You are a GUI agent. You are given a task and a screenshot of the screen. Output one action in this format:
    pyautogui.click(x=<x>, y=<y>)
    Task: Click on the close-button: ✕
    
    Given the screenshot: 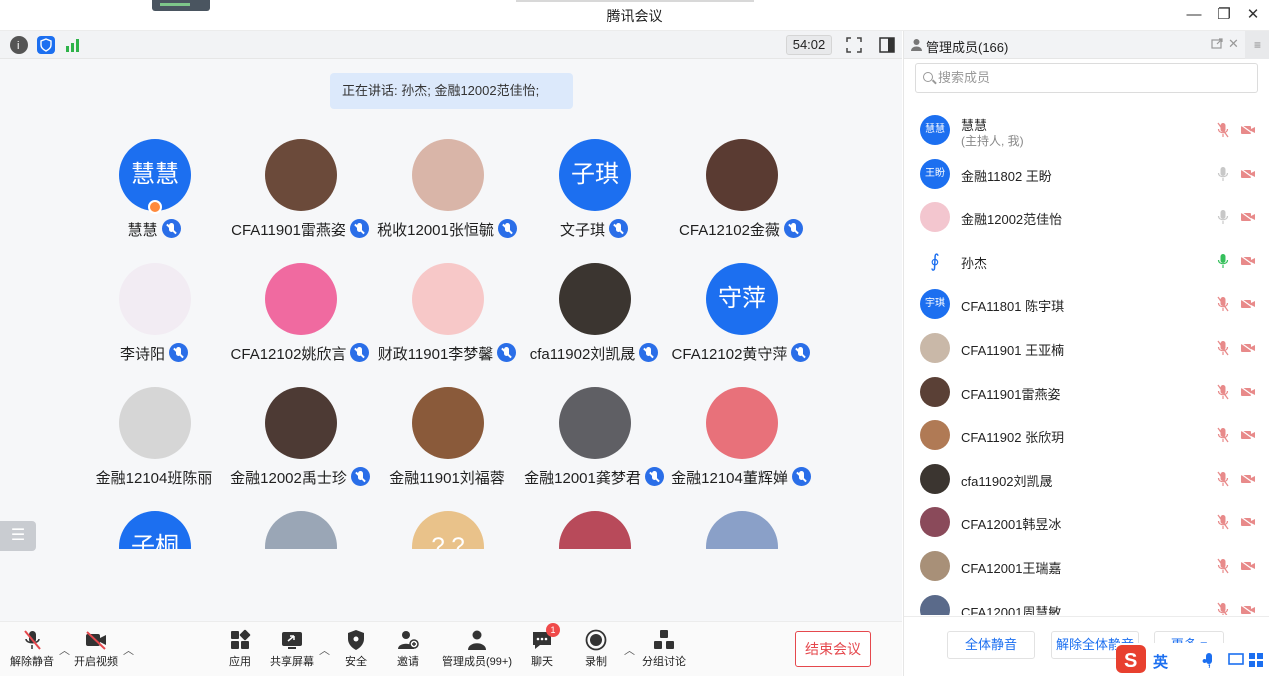 What is the action you would take?
    pyautogui.click(x=1253, y=15)
    